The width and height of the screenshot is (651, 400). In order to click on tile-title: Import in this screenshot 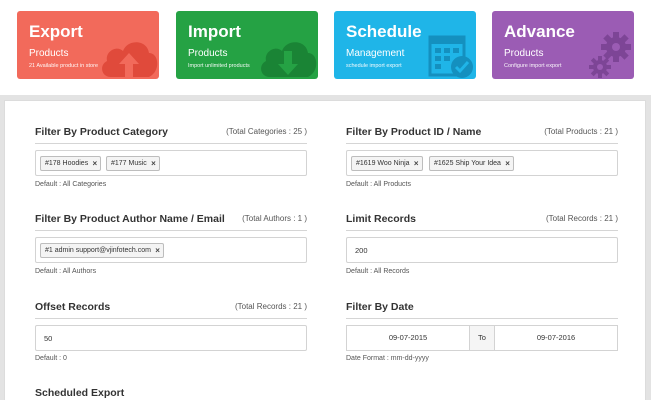, I will do `click(214, 31)`.